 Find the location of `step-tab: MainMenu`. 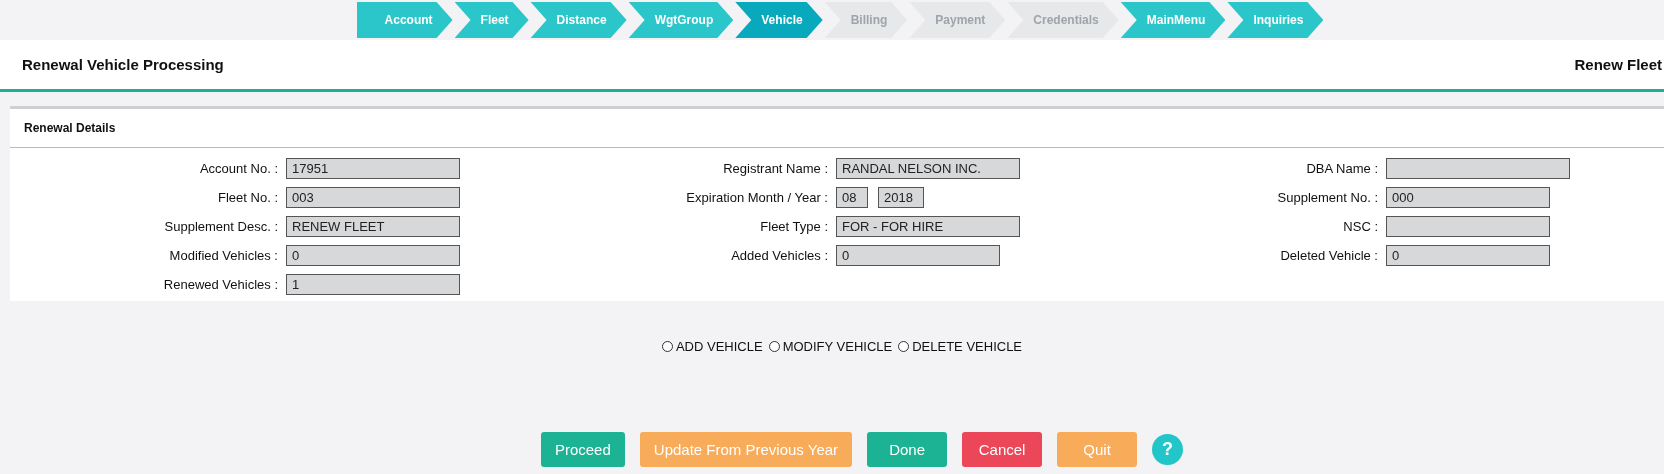

step-tab: MainMenu is located at coordinates (1173, 20).